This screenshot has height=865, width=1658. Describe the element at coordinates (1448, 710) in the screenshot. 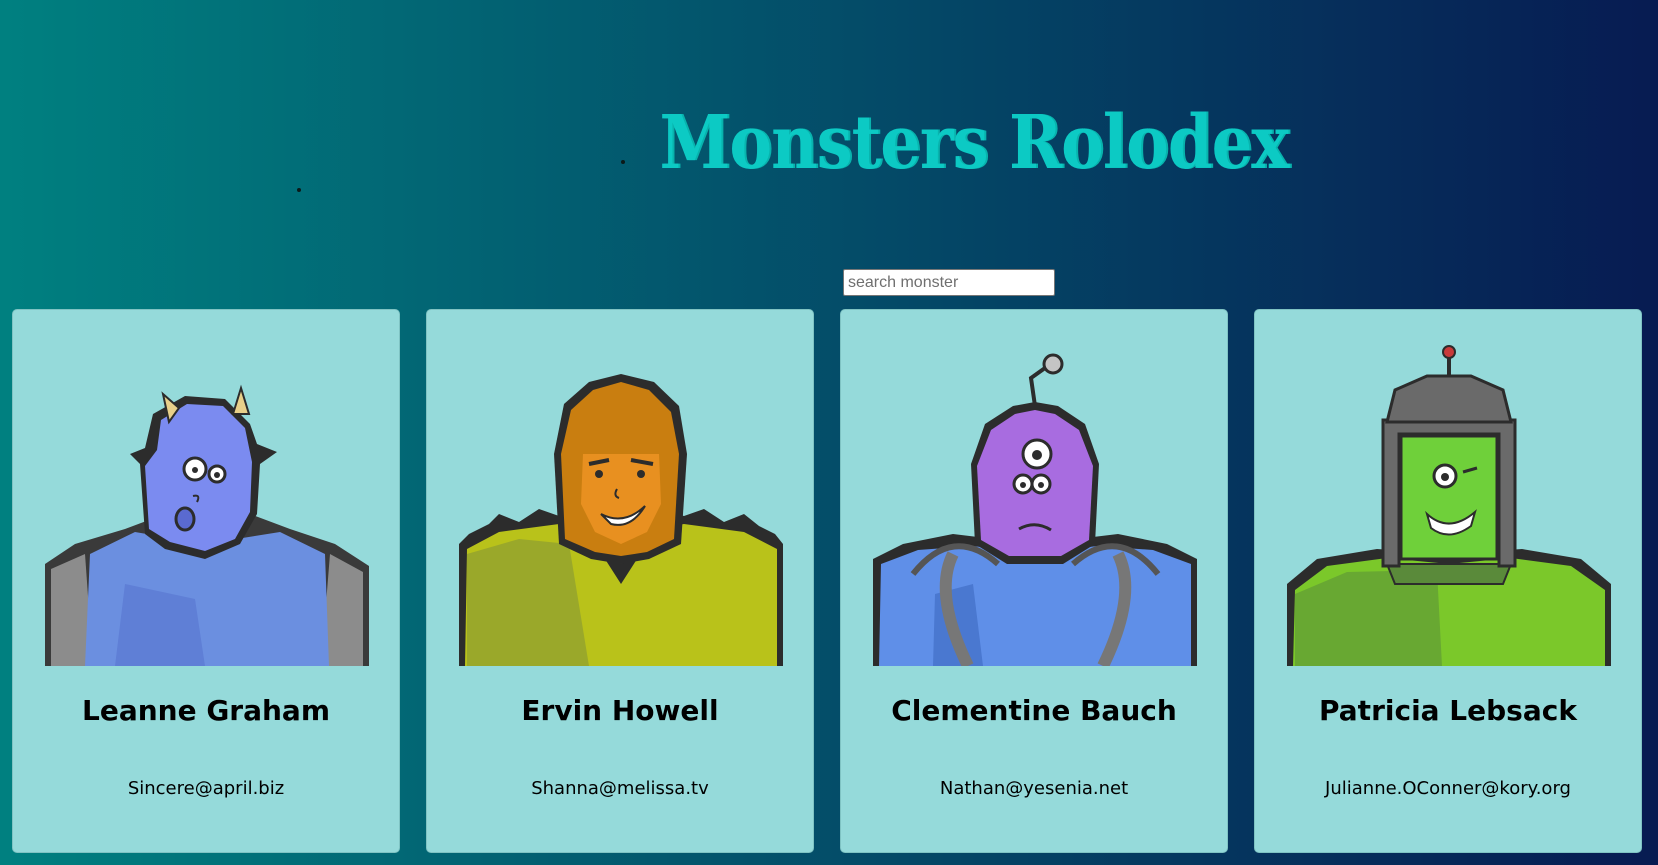

I see `monster-name: Patricia Lebsack` at that location.